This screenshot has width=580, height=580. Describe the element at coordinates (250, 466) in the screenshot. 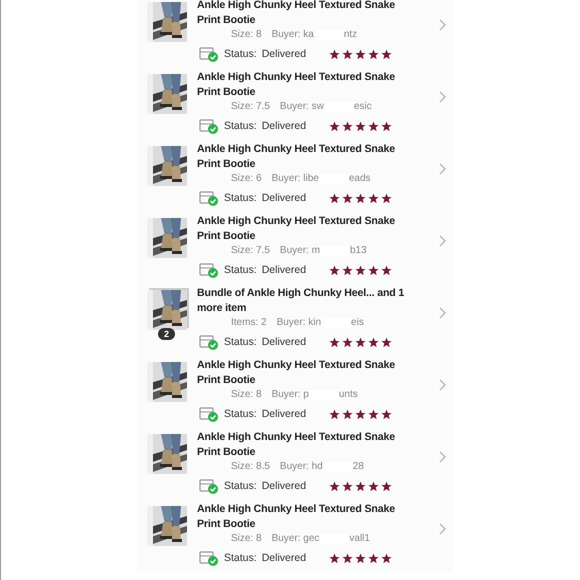

I see `item-detail: Size: 8.5` at that location.